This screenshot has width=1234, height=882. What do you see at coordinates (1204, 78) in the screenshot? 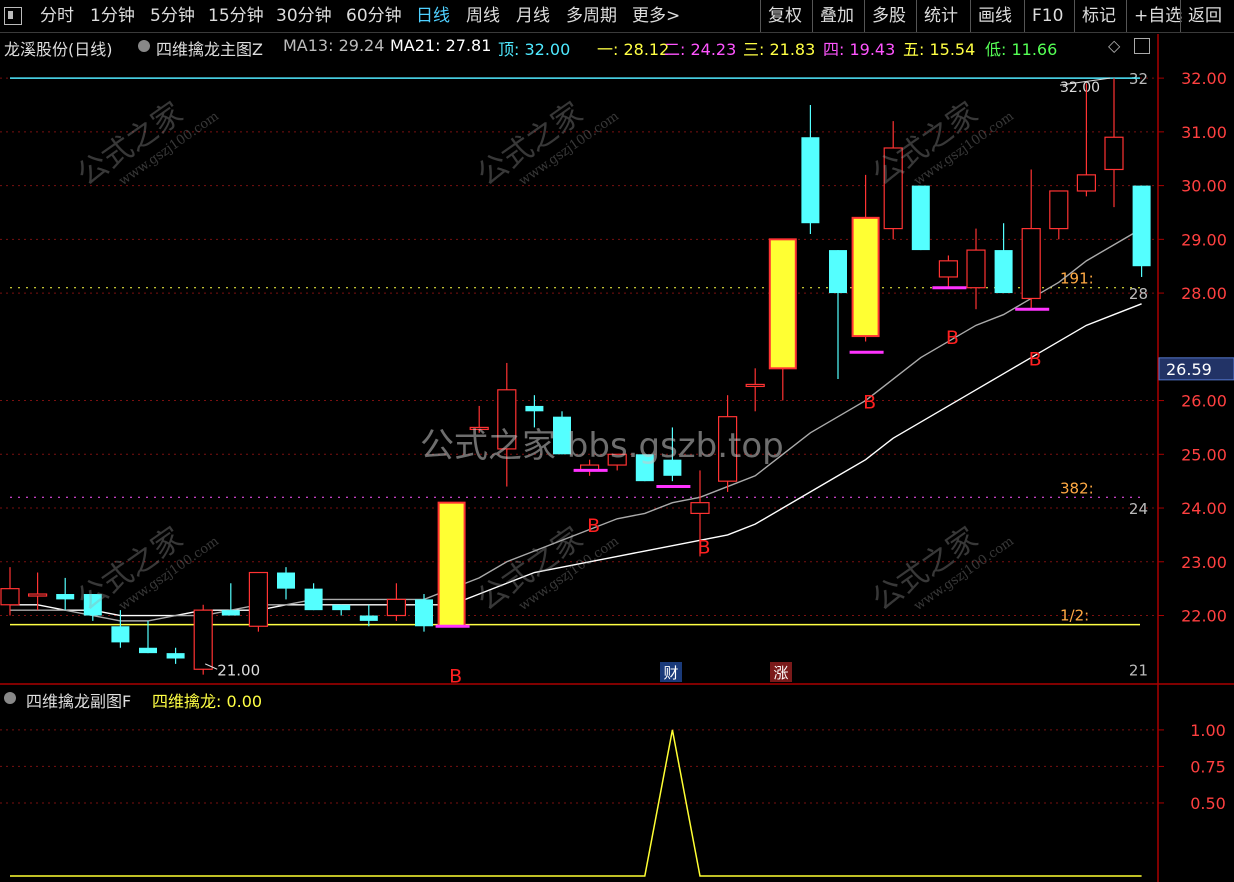
I see `y-tick-label: 32.00` at bounding box center [1204, 78].